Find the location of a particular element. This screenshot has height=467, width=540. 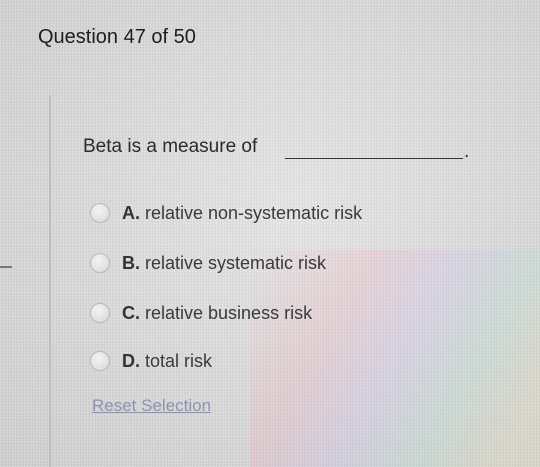

answer-blank is located at coordinates (374, 158).